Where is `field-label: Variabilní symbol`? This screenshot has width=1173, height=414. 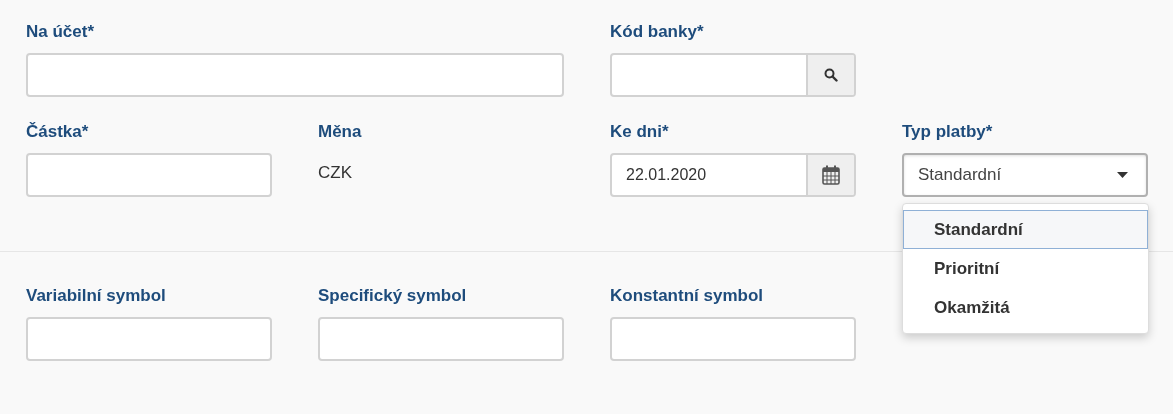
field-label: Variabilní symbol is located at coordinates (96, 296).